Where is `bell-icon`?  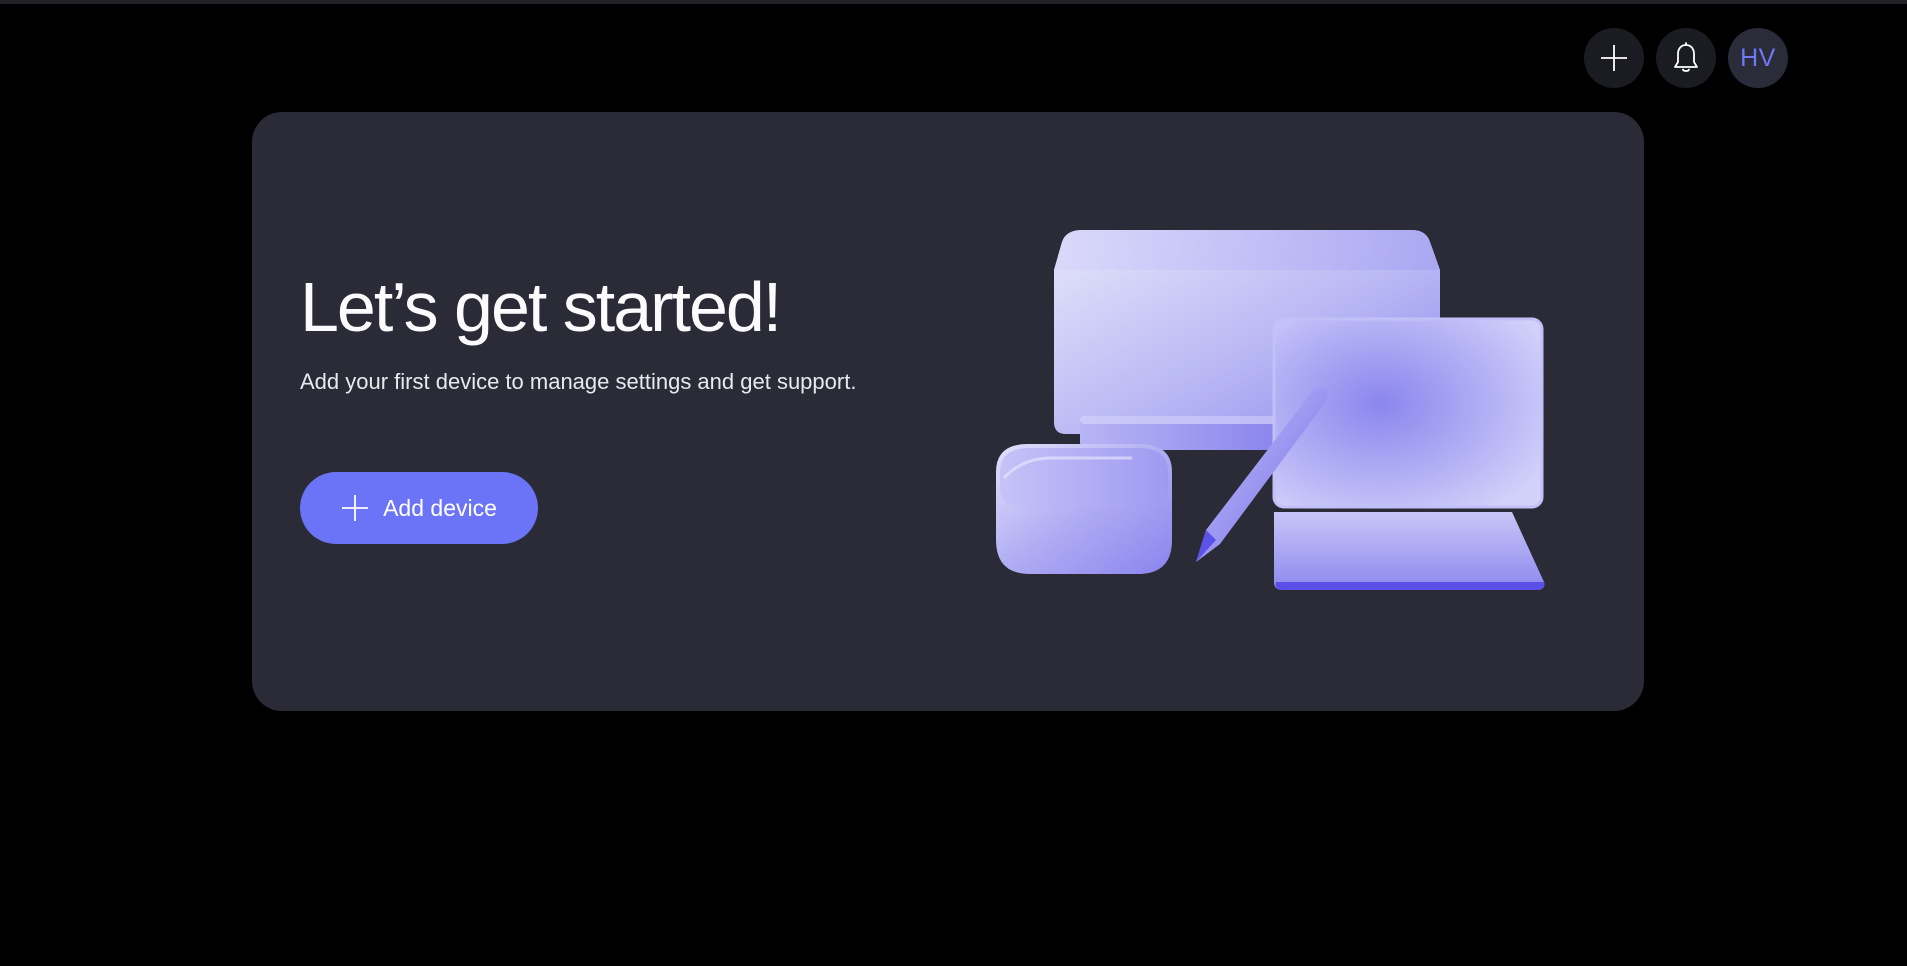
bell-icon is located at coordinates (1686, 57).